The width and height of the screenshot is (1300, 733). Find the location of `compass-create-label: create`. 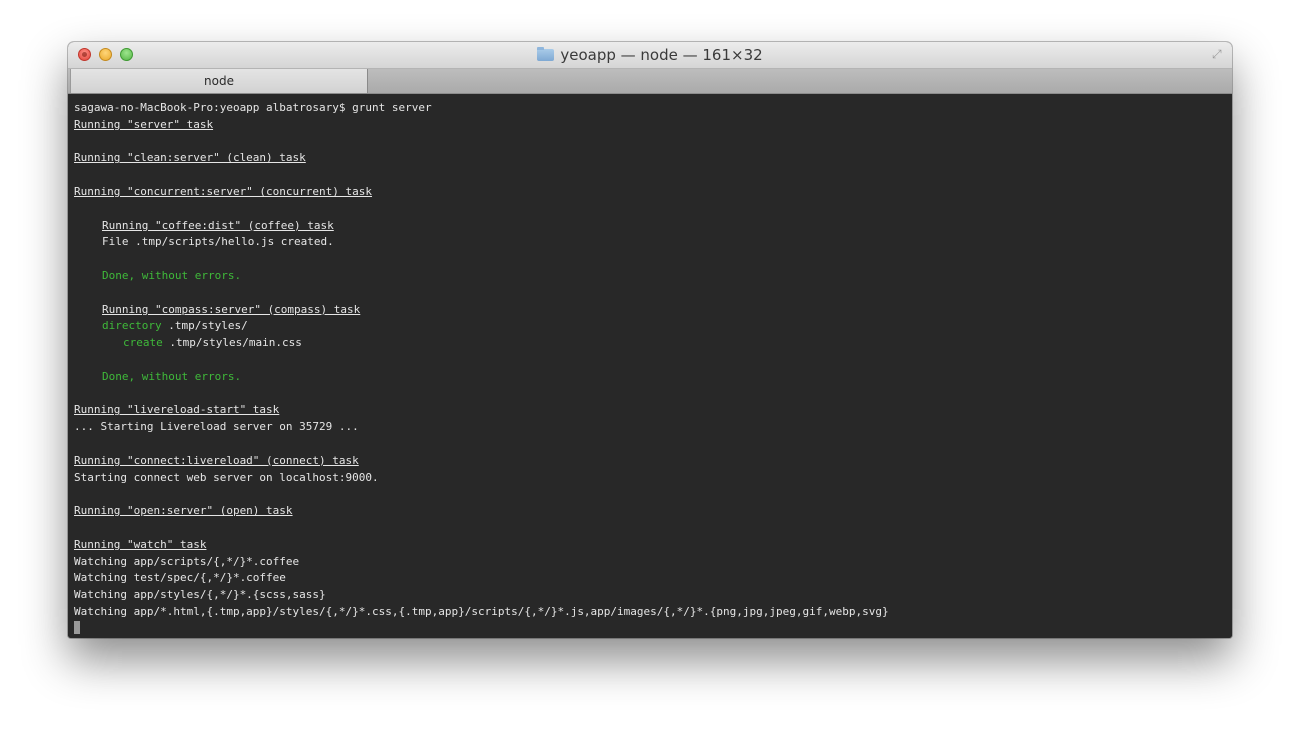

compass-create-label: create is located at coordinates (143, 343).